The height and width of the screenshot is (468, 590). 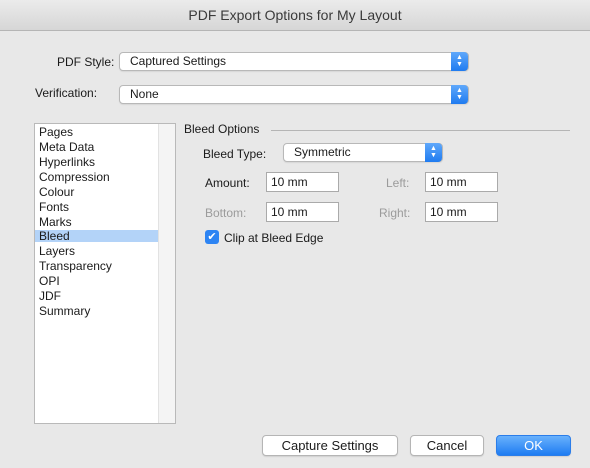 I want to click on clip-at-bleed-edge-checkbox: ✔, so click(x=212, y=237).